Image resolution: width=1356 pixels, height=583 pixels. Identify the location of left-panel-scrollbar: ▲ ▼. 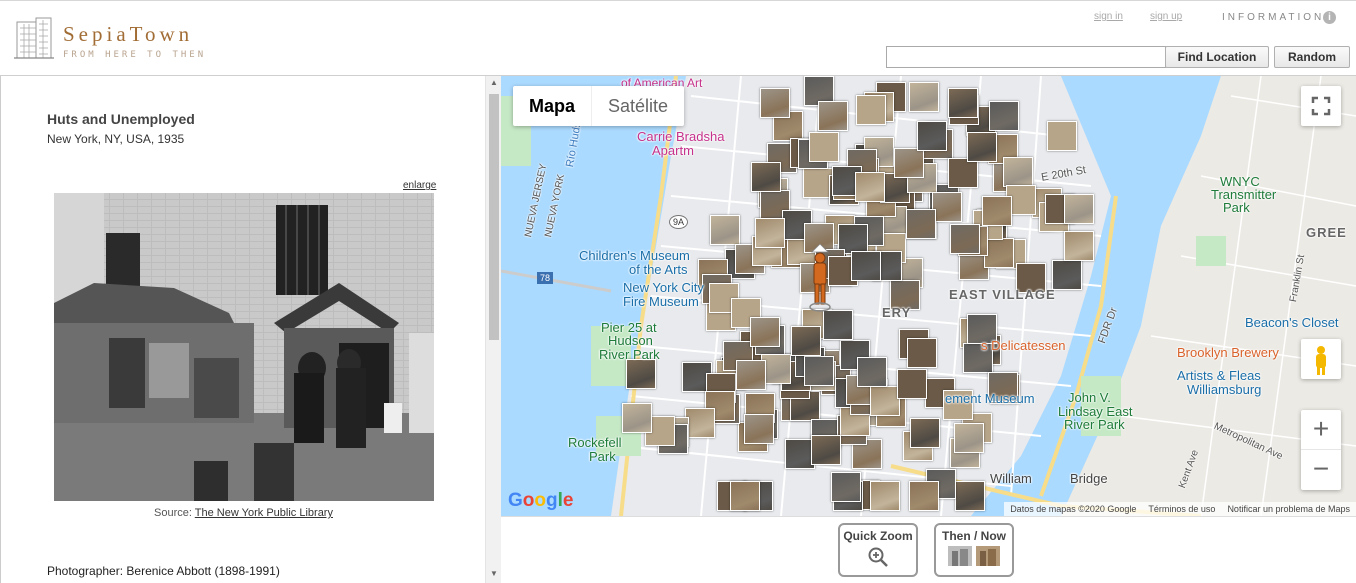
(493, 329).